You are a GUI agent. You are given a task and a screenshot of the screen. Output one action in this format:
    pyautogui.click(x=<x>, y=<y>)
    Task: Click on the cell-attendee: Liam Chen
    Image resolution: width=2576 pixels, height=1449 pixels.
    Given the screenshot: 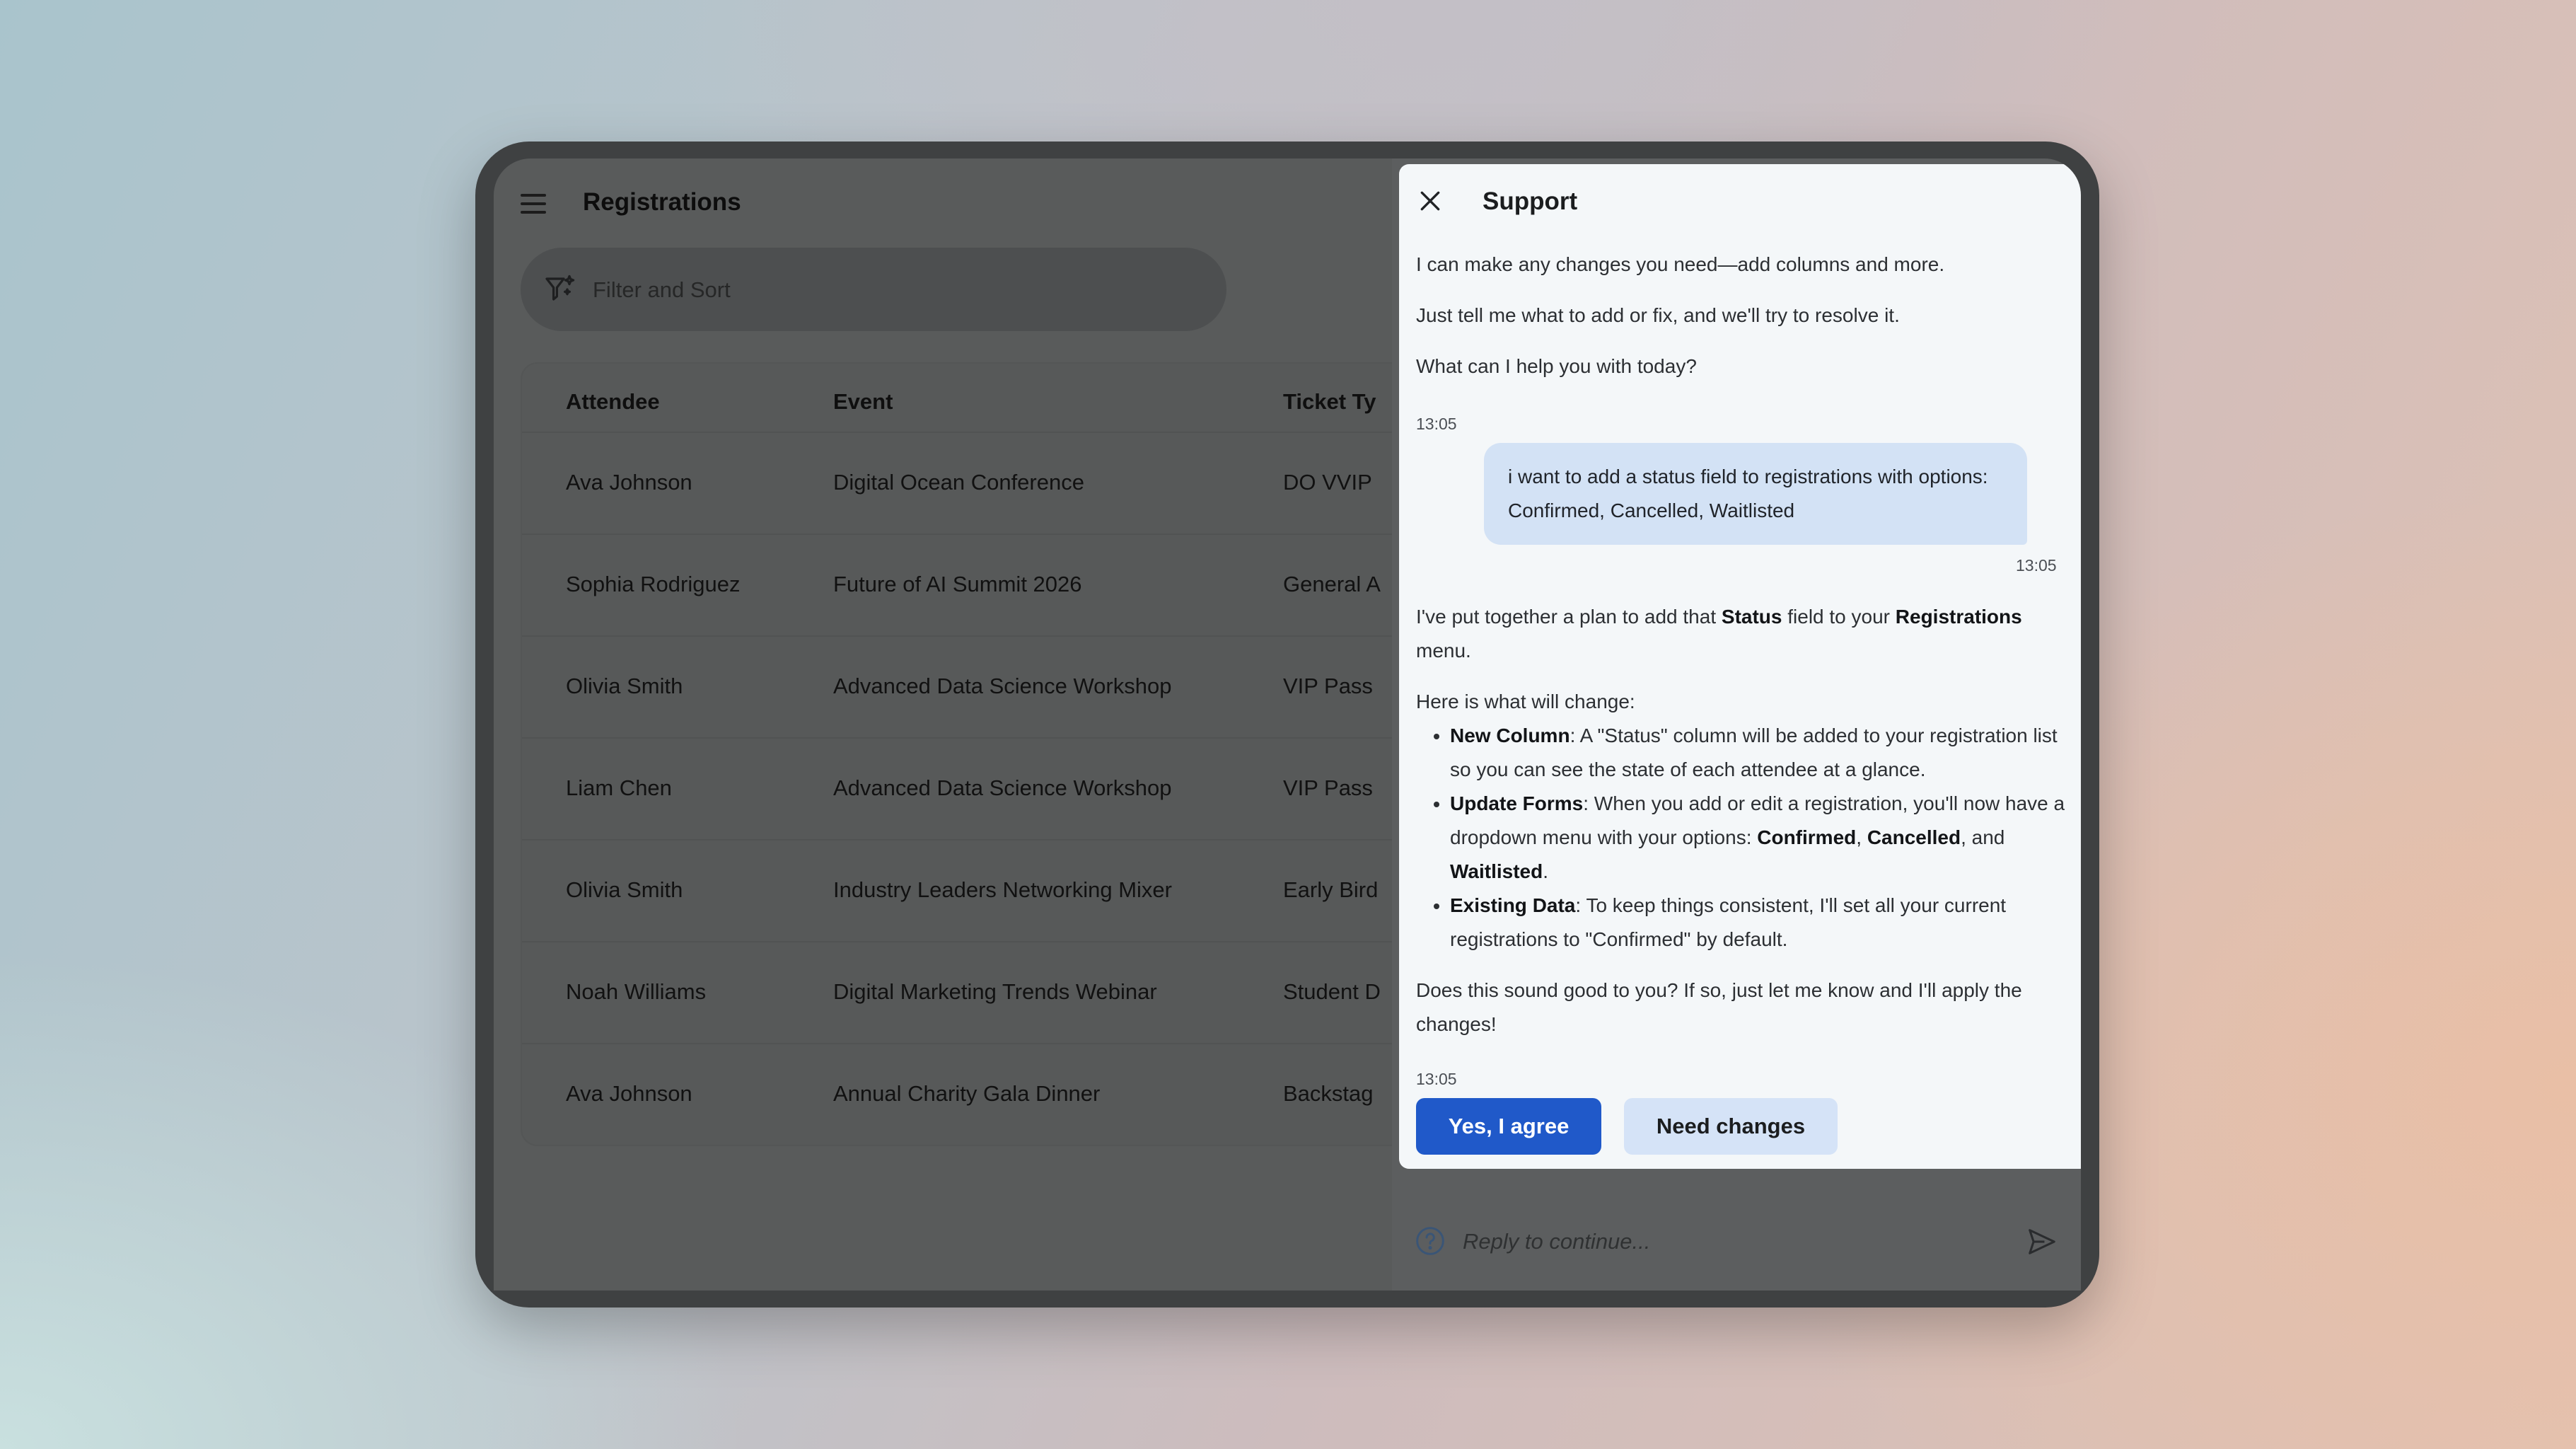 What is the action you would take?
    pyautogui.click(x=619, y=787)
    